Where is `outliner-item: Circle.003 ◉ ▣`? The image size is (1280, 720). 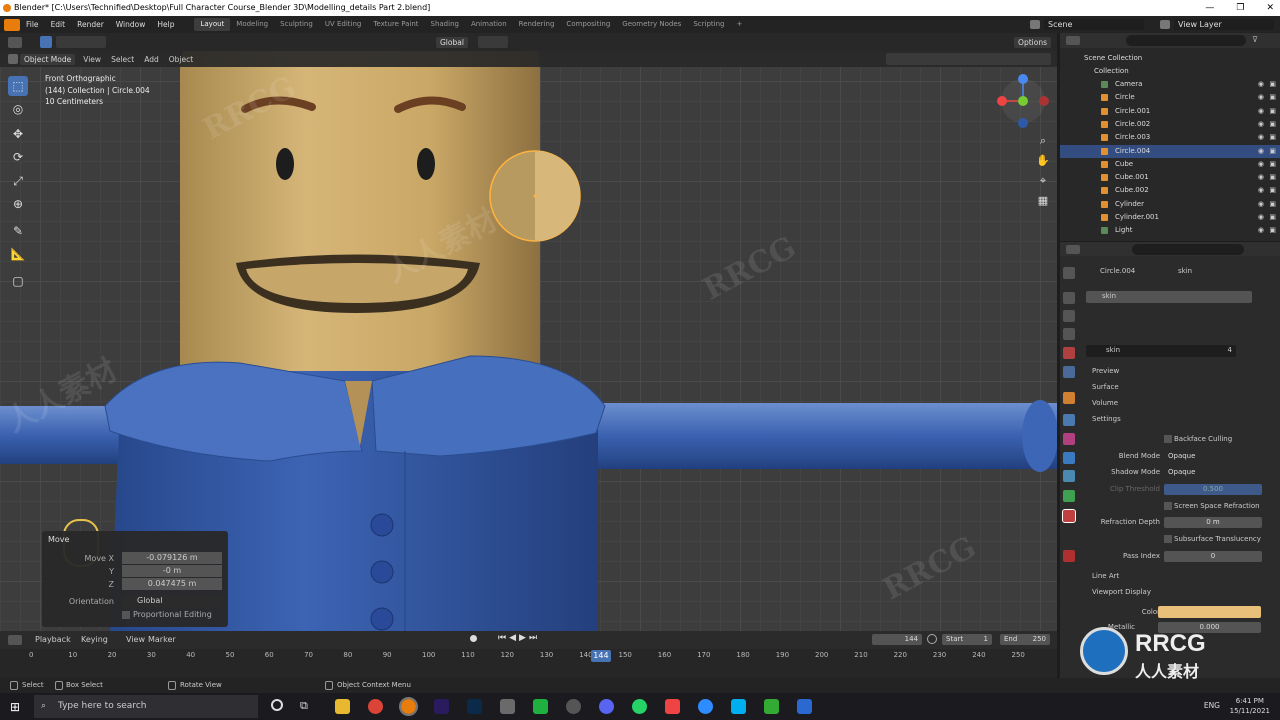 outliner-item: Circle.003 ◉ ▣ is located at coordinates (1170, 137).